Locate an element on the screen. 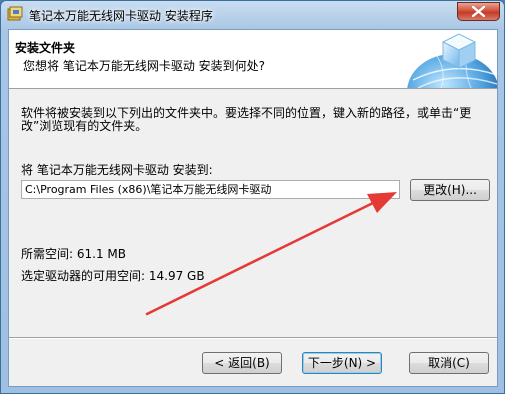  page-subtitle: 您想将 笔记本万能无线网卡驱动 安装到何处? is located at coordinates (144, 66).